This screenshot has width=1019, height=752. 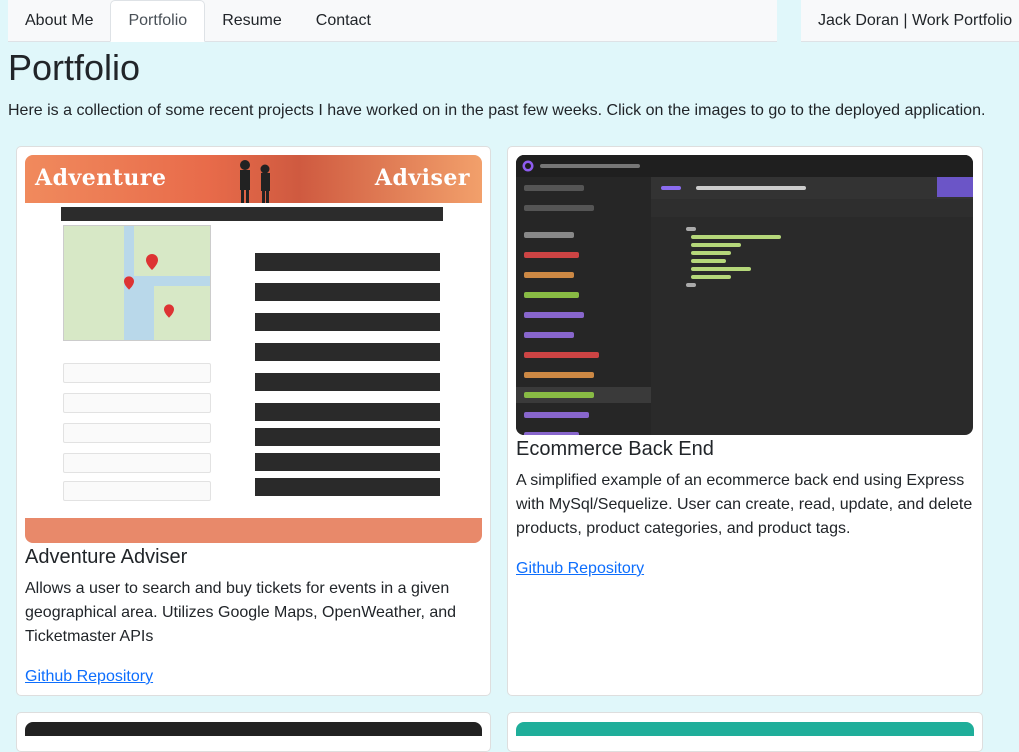 What do you see at coordinates (422, 178) in the screenshot?
I see `screenshot-header-right: Adviser` at bounding box center [422, 178].